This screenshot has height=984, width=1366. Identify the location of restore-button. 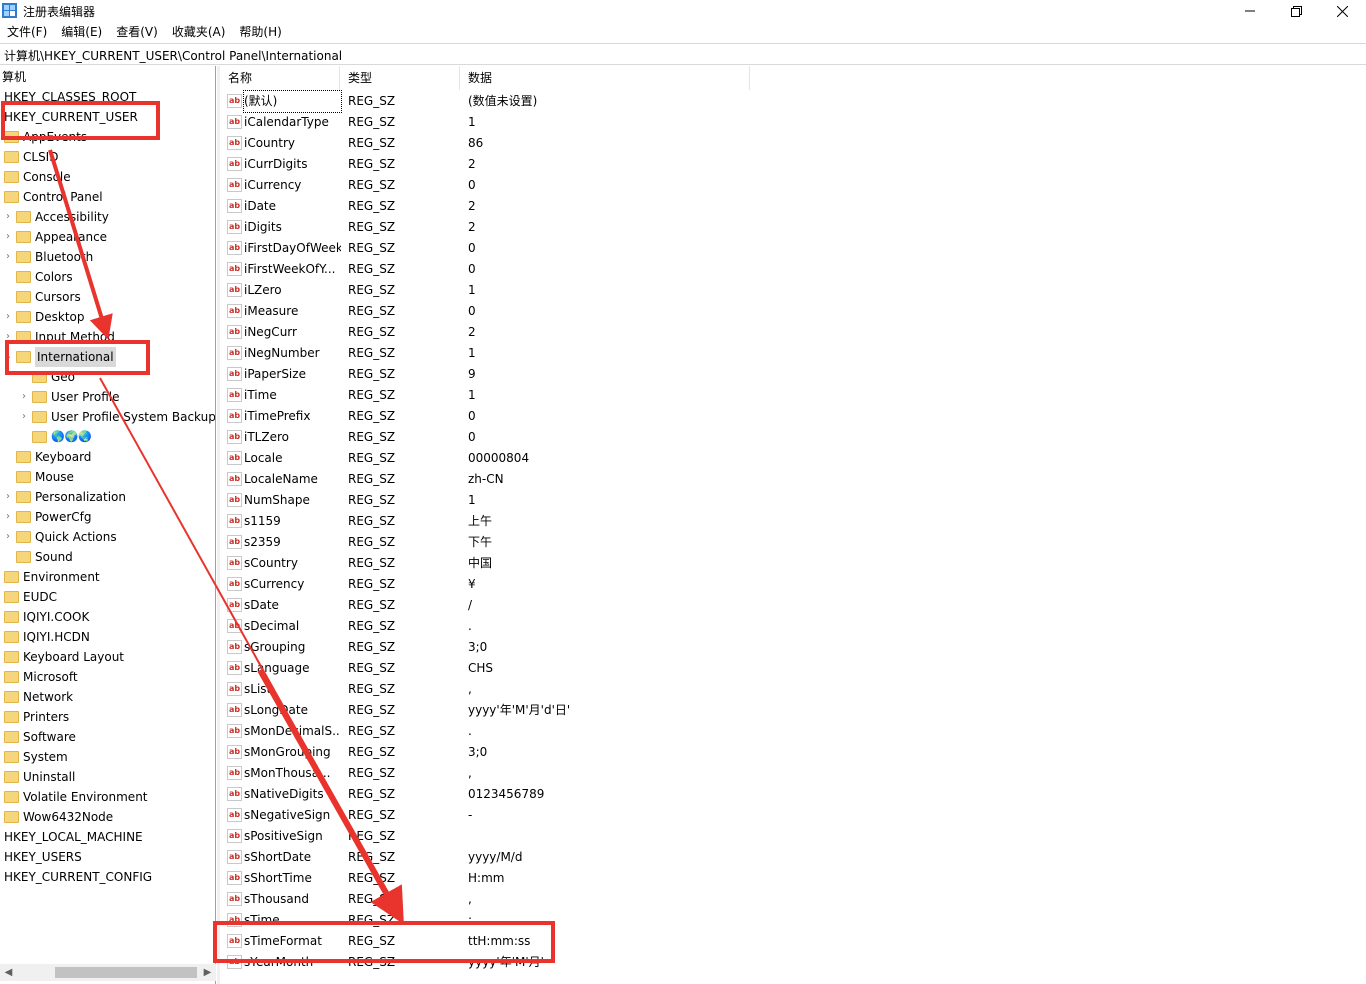
(1296, 11).